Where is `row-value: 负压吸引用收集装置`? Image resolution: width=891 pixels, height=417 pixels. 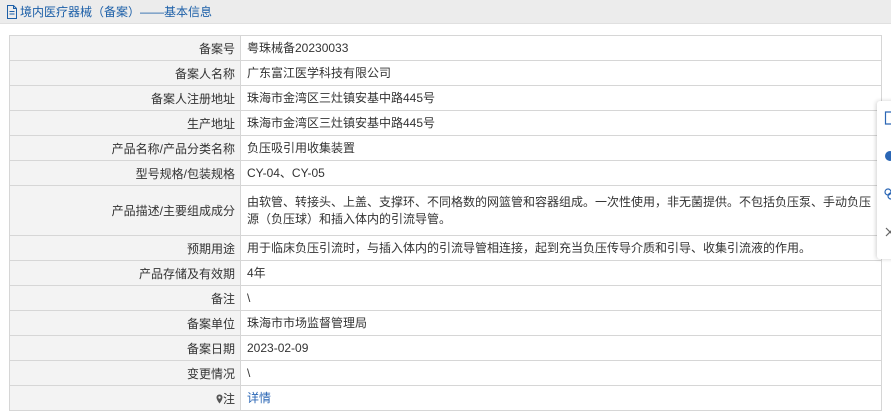
row-value: 负压吸引用收集装置 is located at coordinates (561, 148).